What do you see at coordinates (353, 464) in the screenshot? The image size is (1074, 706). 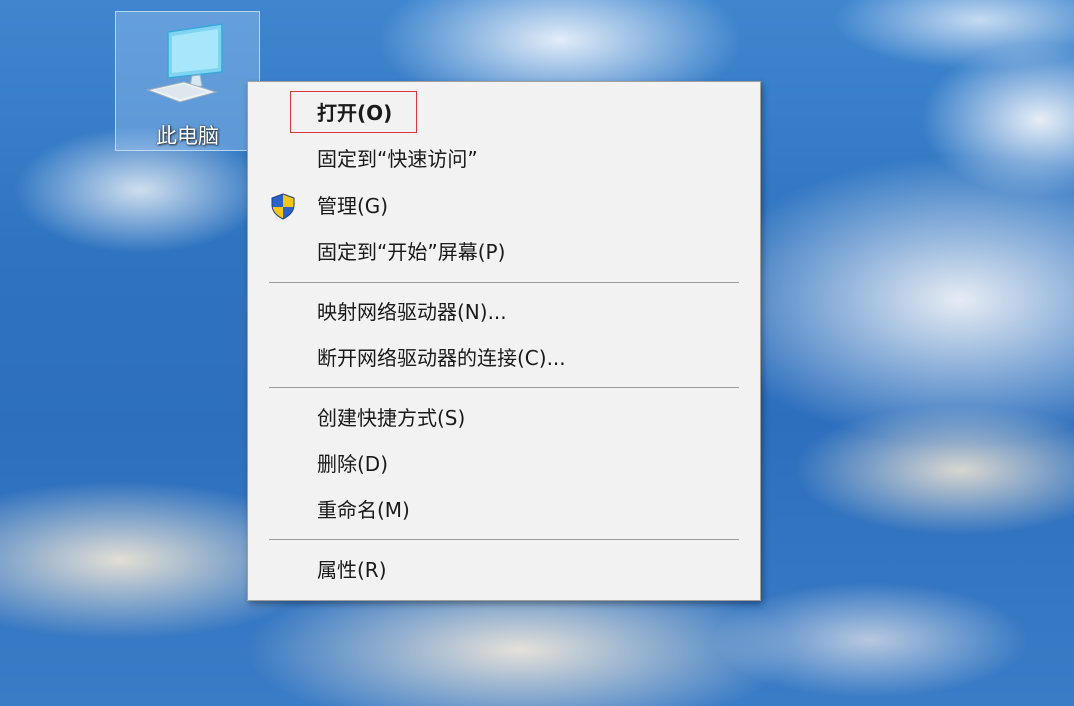 I see `menu-item-label: 删除(D)` at bounding box center [353, 464].